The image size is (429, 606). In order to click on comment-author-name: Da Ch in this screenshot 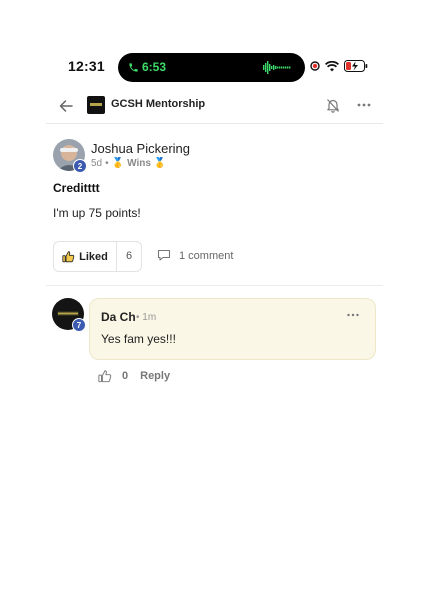, I will do `click(118, 317)`.